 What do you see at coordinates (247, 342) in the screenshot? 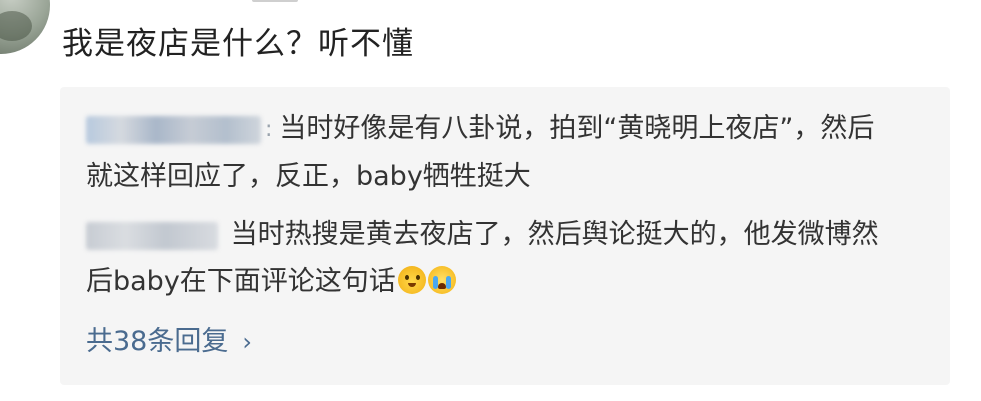
I see `chevron-right-icon: ›` at bounding box center [247, 342].